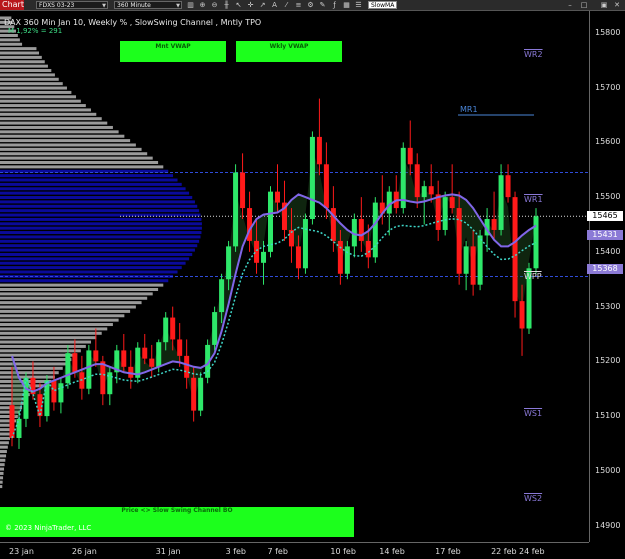 Image resolution: width=625 pixels, height=559 pixels. What do you see at coordinates (334, 5) in the screenshot?
I see `indicator-icon: ƒ` at bounding box center [334, 5].